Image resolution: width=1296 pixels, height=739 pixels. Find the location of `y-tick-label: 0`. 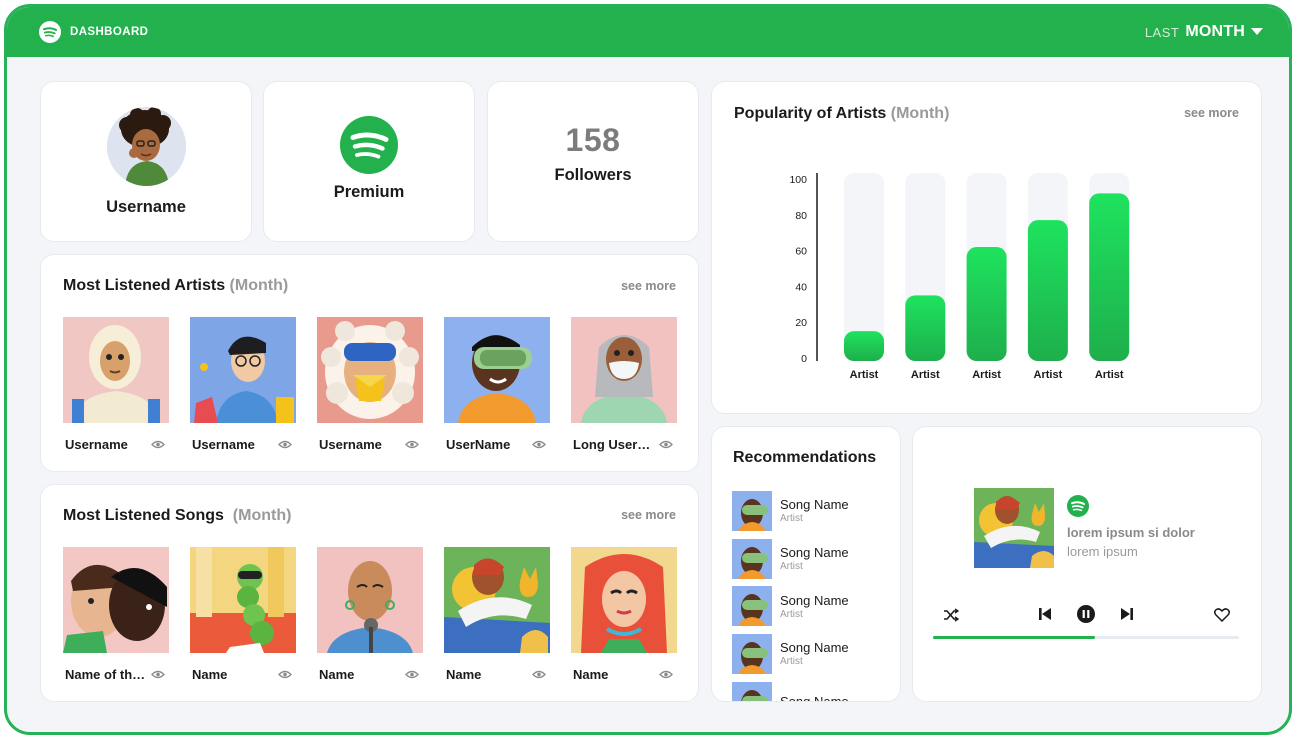

y-tick-label: 0 is located at coordinates (804, 359).